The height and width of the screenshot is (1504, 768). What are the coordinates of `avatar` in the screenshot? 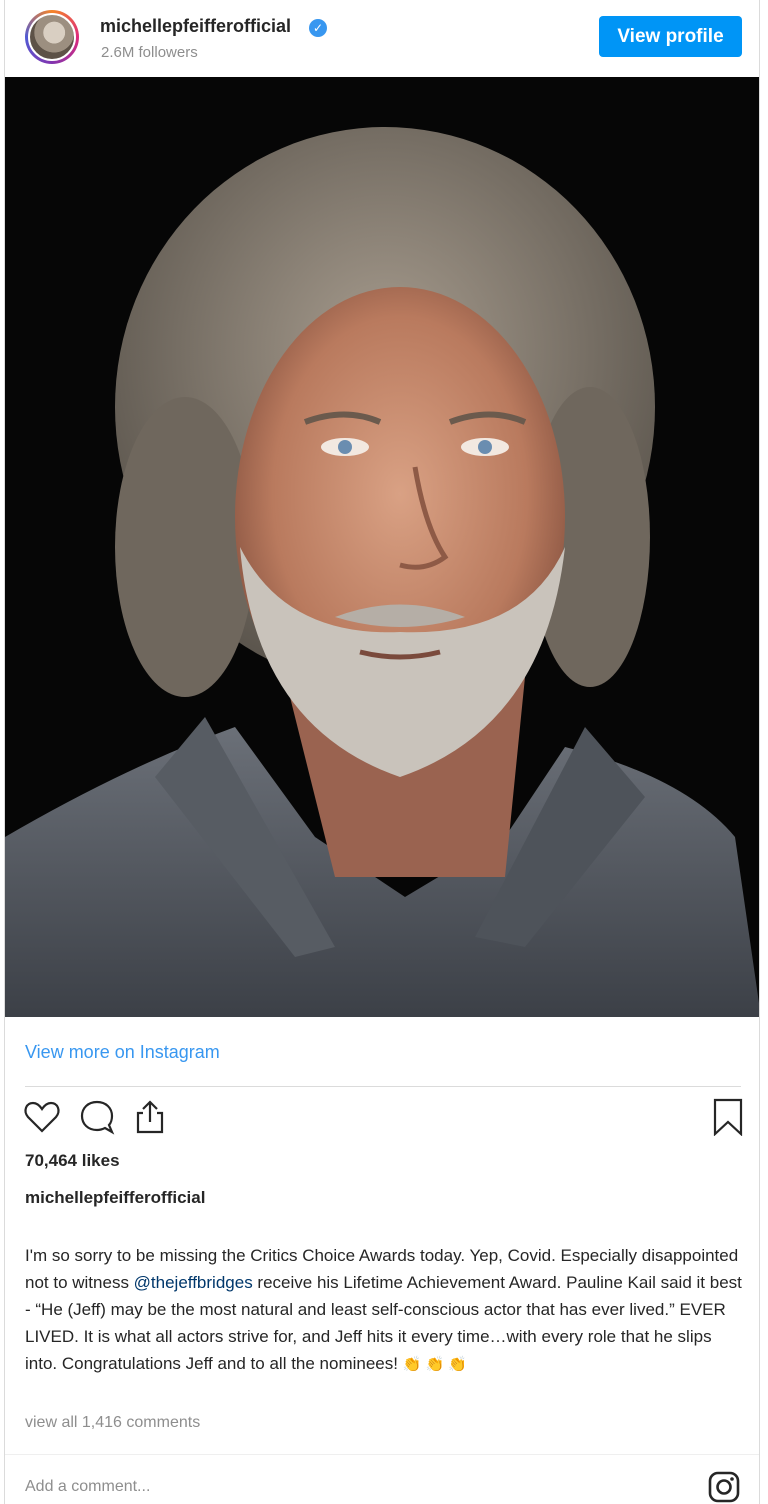 It's located at (52, 37).